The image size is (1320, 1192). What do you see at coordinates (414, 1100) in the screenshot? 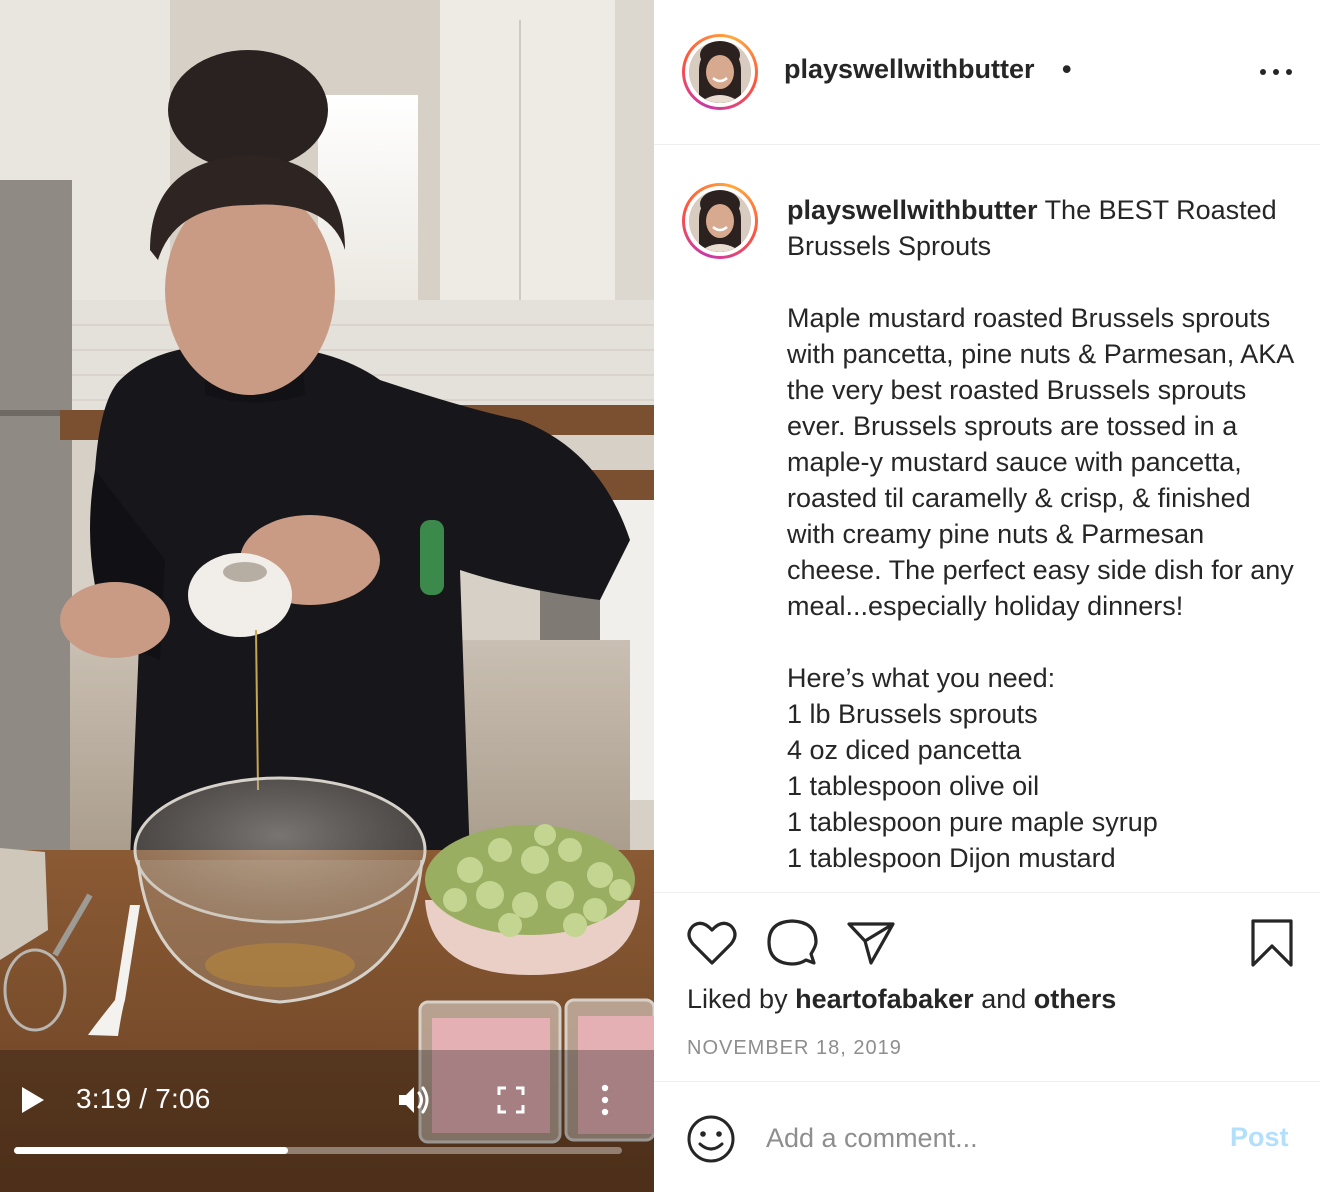
I see `volume-icon` at bounding box center [414, 1100].